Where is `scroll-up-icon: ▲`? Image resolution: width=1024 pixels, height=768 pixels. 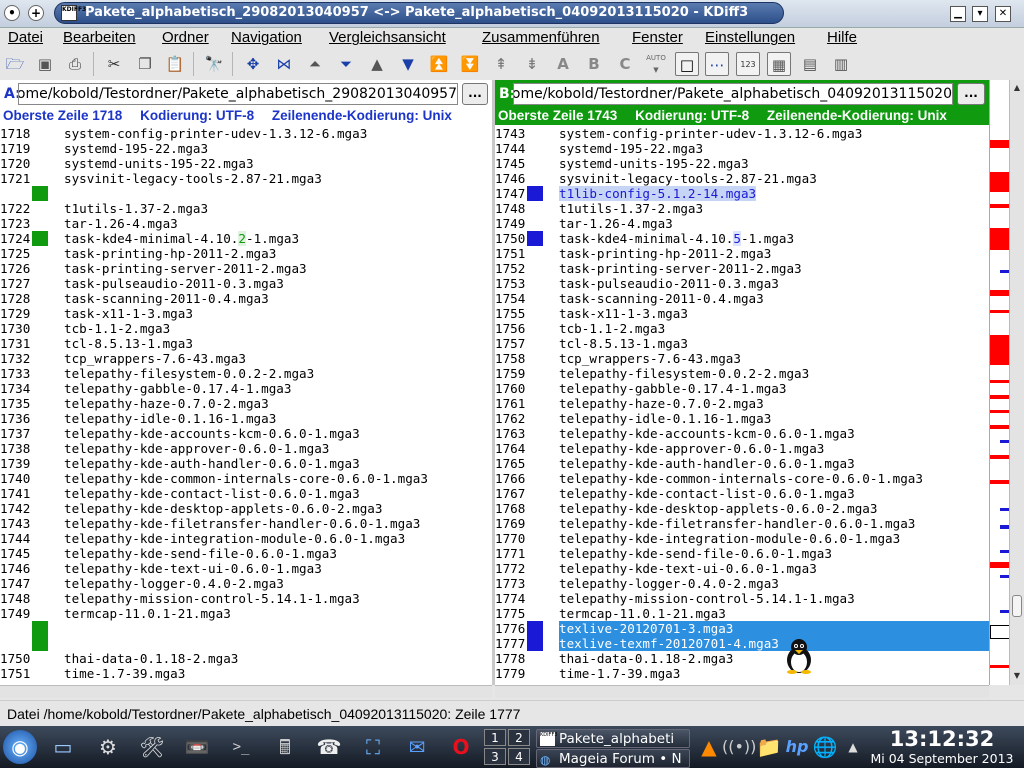
scroll-up-icon: ▲ is located at coordinates (1017, 88).